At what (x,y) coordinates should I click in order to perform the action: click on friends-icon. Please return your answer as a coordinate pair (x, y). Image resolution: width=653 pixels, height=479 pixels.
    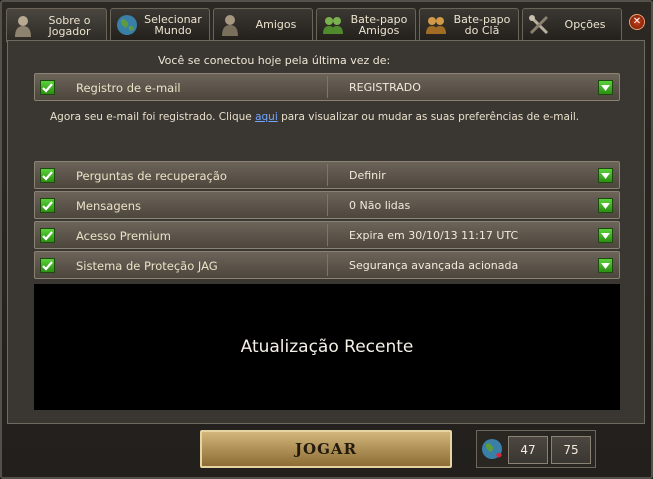
    Looking at the image, I should click on (230, 25).